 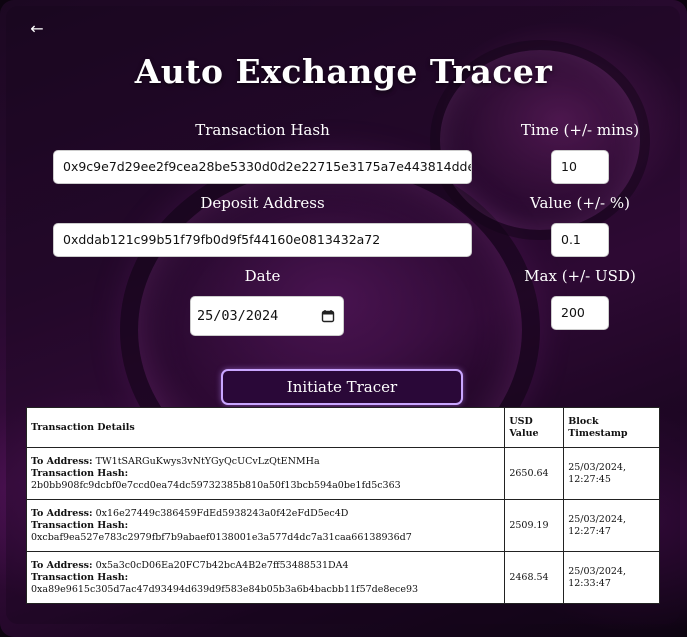 I want to click on column-header-block-timestamp: Block Timestamp, so click(x=611, y=427).